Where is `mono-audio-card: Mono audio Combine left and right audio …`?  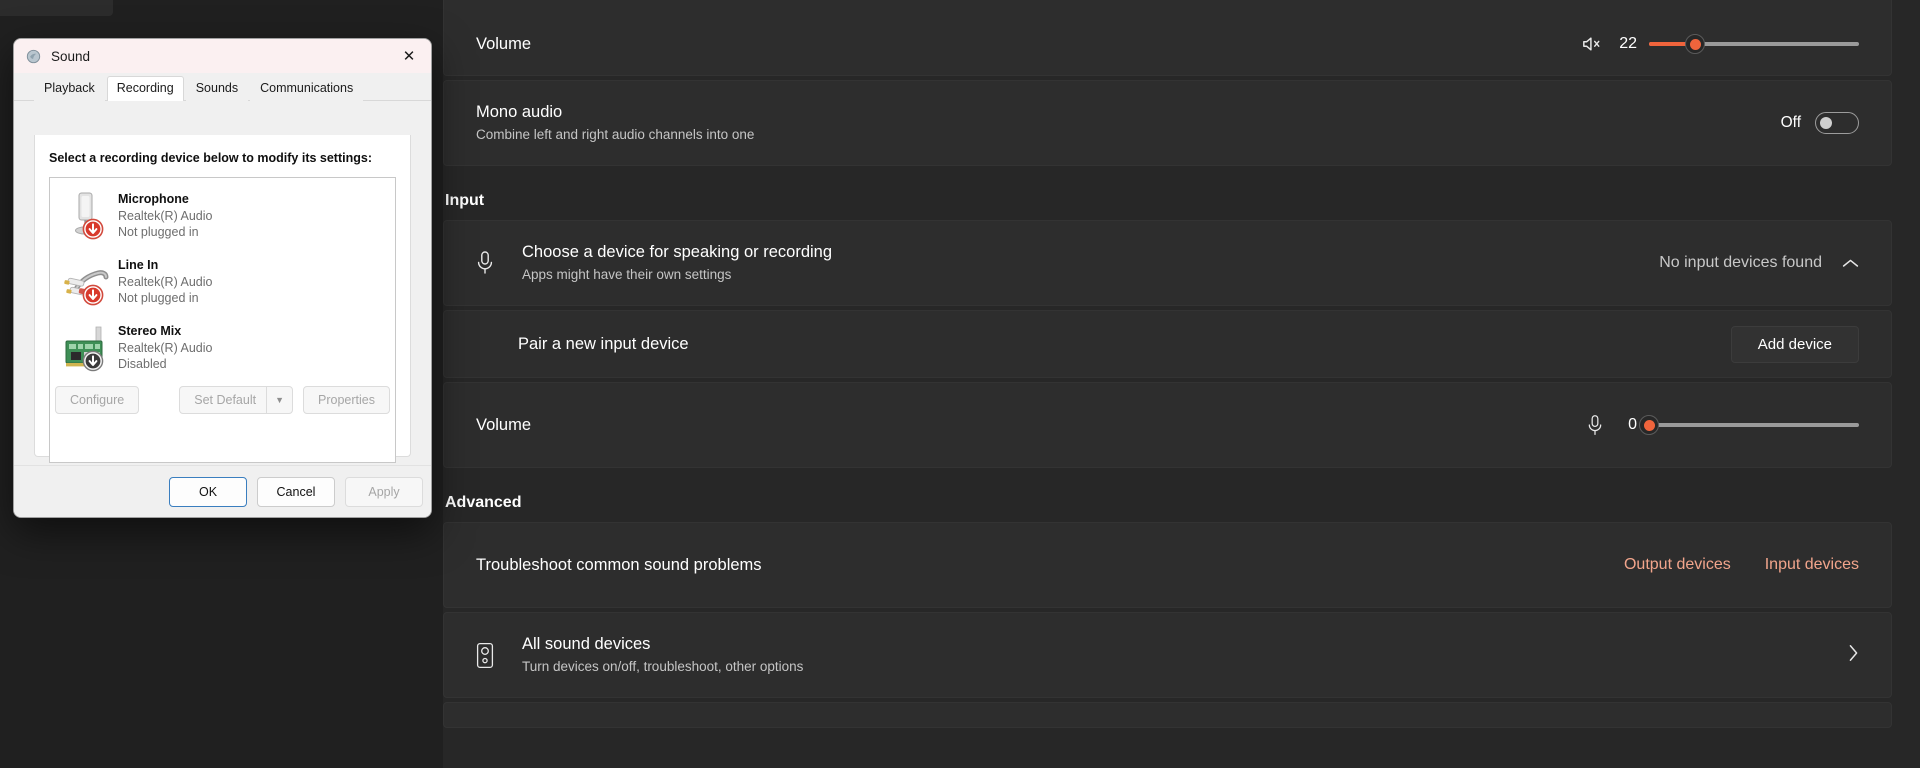
mono-audio-card: Mono audio Combine left and right audio … is located at coordinates (1167, 123).